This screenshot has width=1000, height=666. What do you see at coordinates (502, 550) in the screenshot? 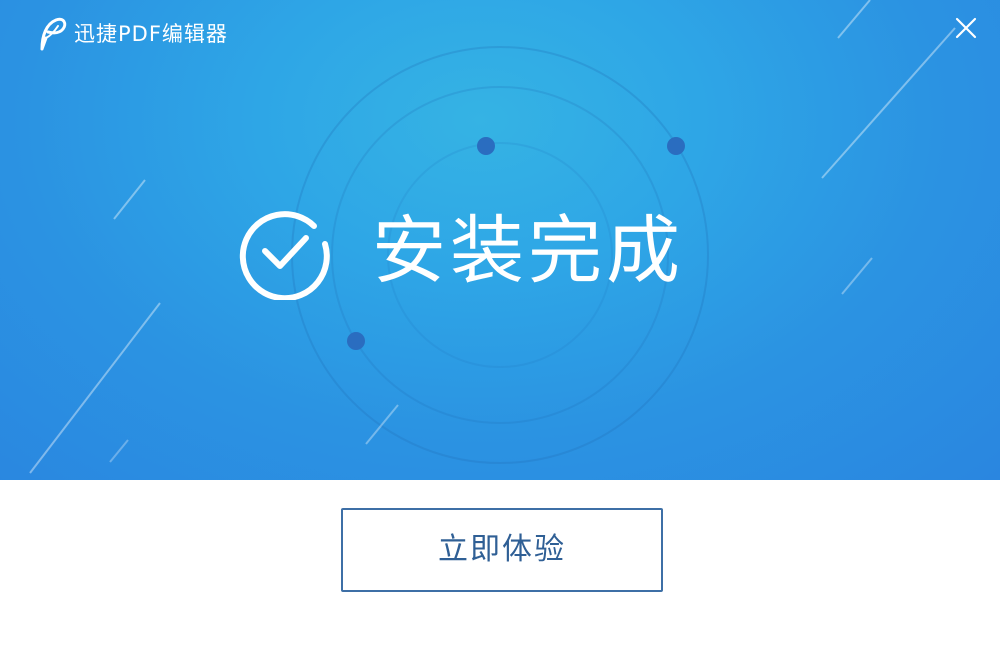
I see `try-now-button: 立即体验` at bounding box center [502, 550].